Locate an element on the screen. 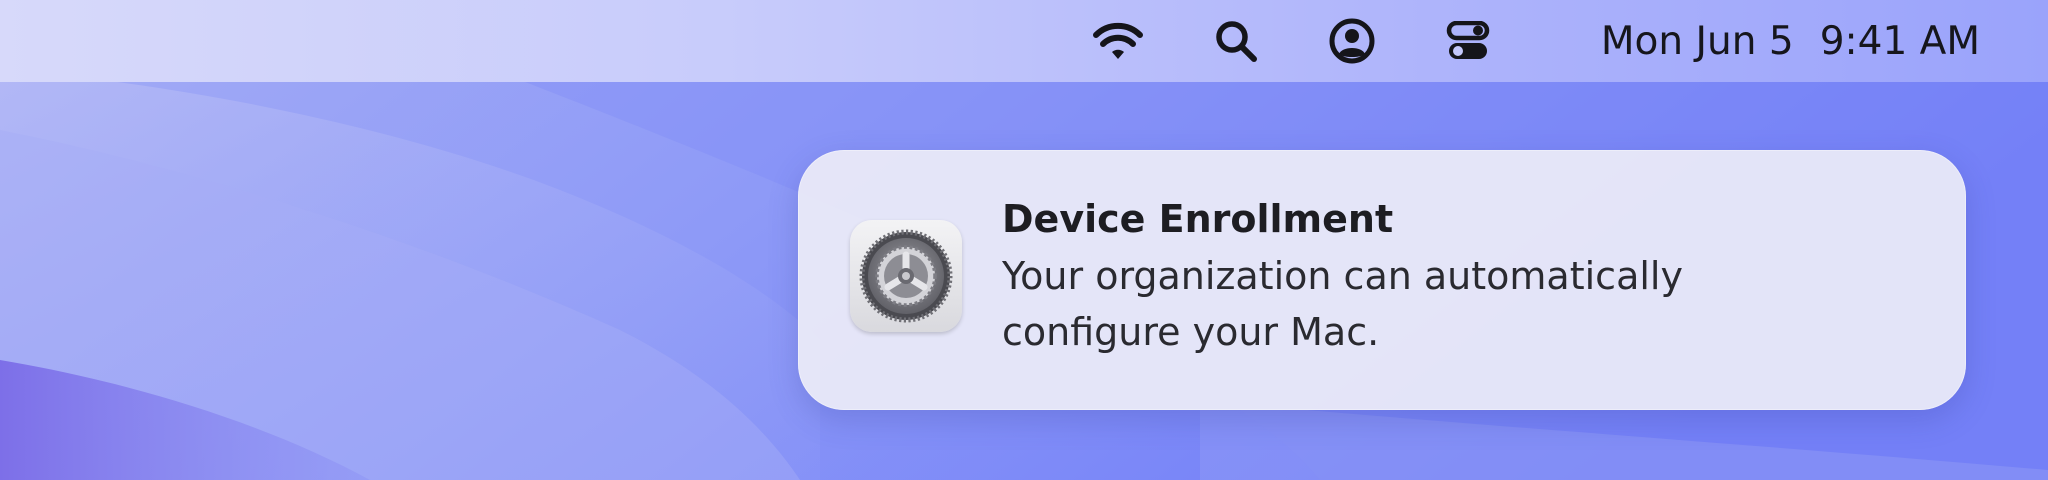 Image resolution: width=2048 pixels, height=480 pixels. spotlight-search-icon is located at coordinates (1236, 41).